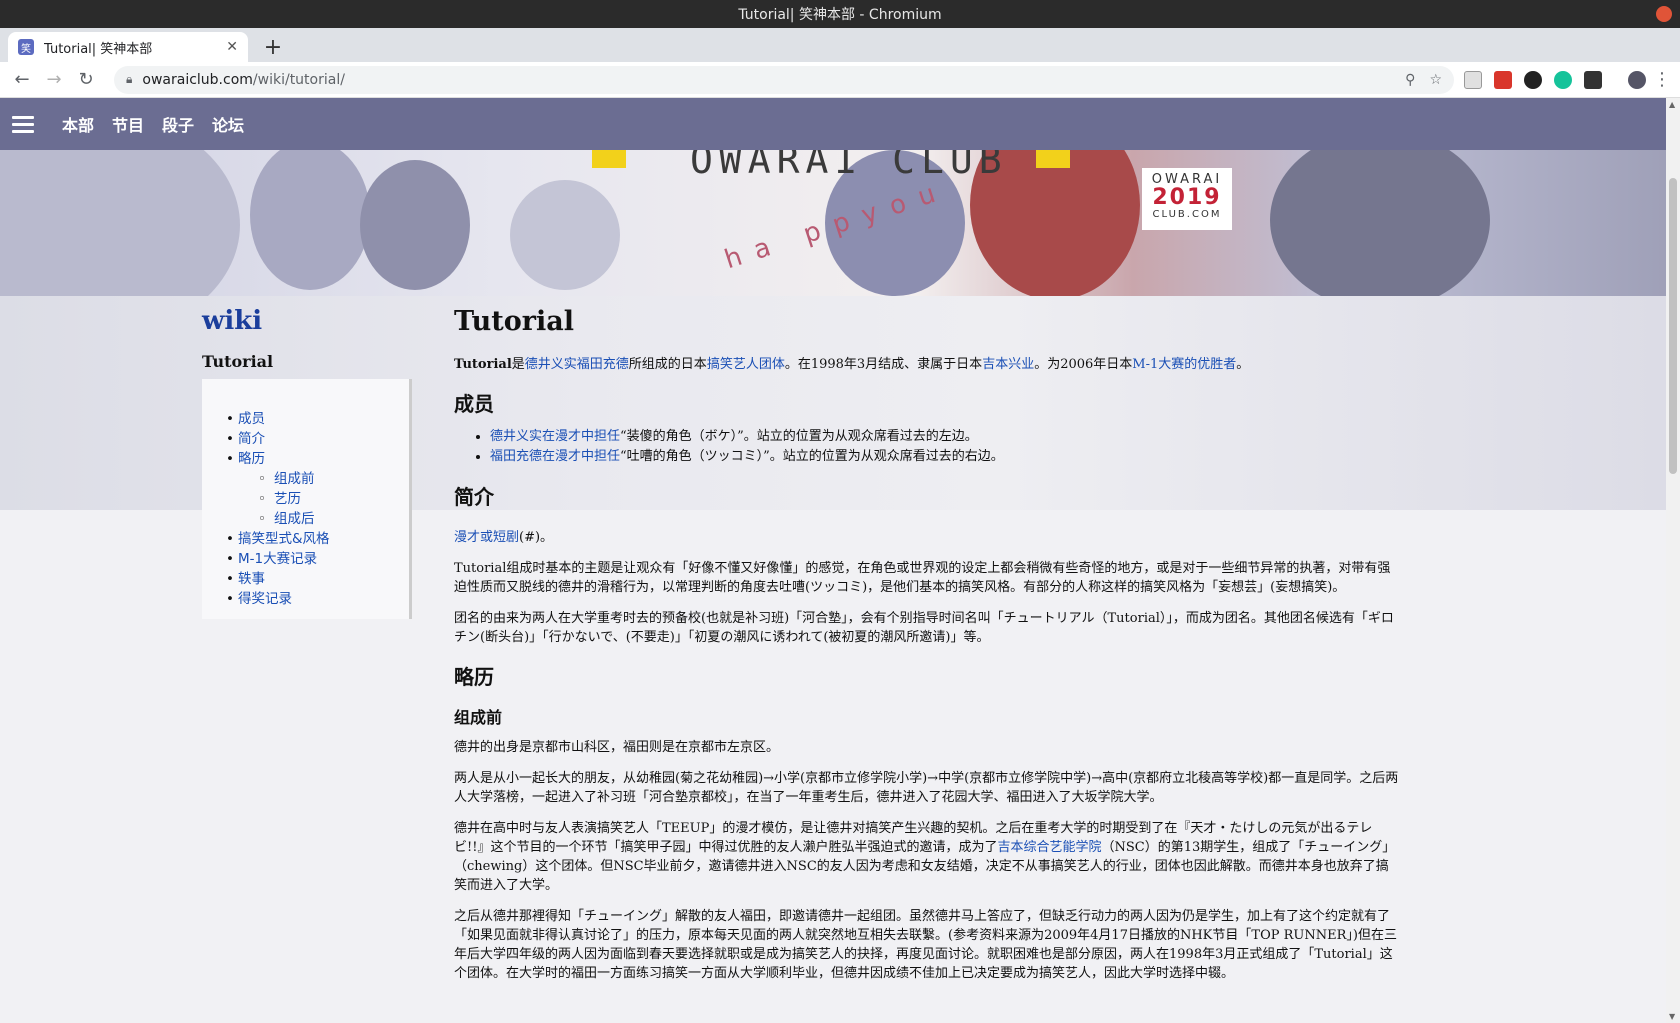 The height and width of the screenshot is (1023, 1680). What do you see at coordinates (305, 419) in the screenshot?
I see `toc-item: 成员` at bounding box center [305, 419].